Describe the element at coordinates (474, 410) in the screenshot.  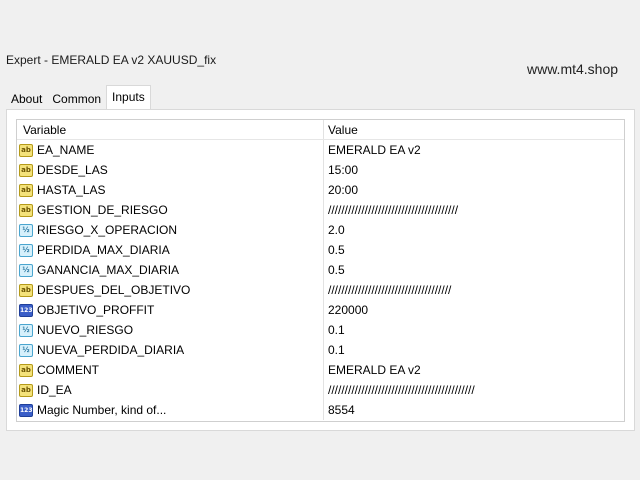
I see `value-cell: 8554` at that location.